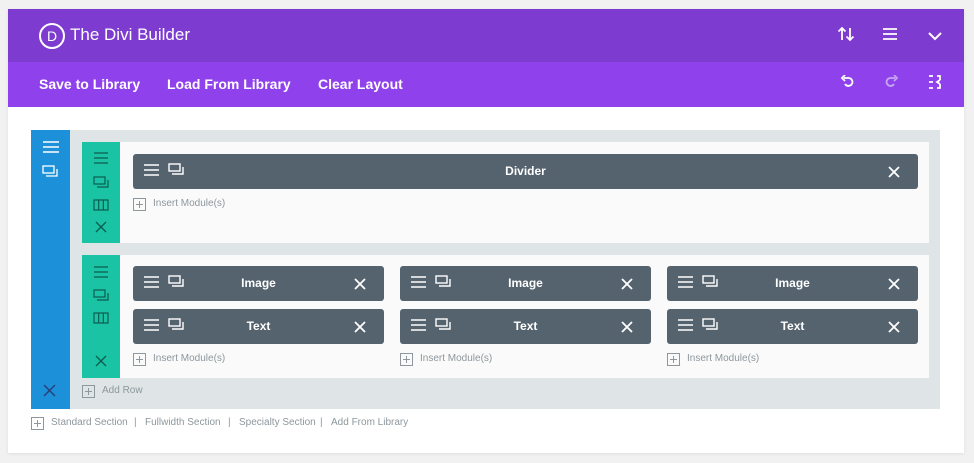 This screenshot has width=974, height=463. What do you see at coordinates (369, 422) in the screenshot?
I see `add-from-library-link: Add From Library` at bounding box center [369, 422].